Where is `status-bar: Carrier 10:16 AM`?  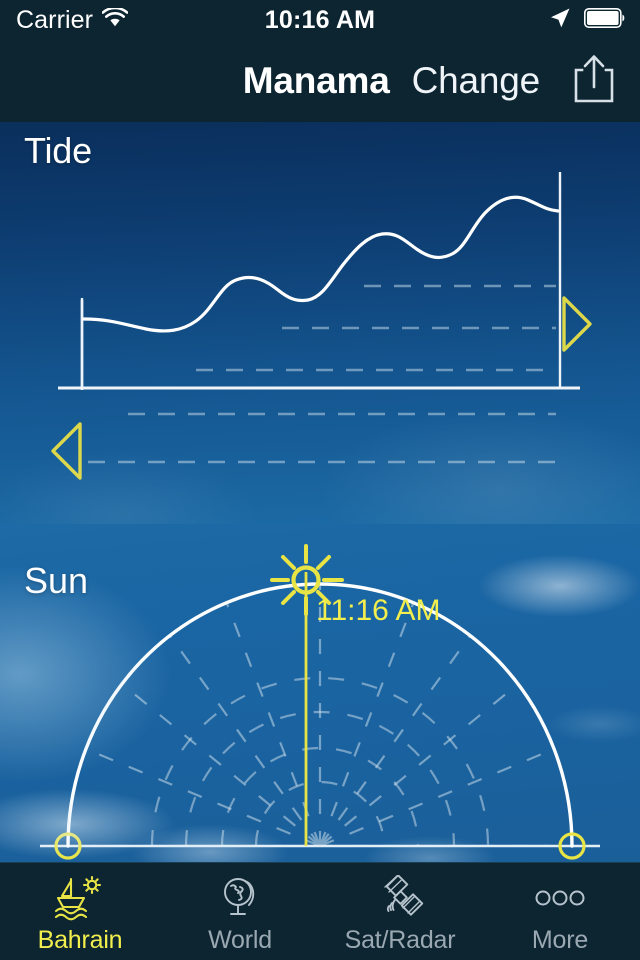
status-bar: Carrier 10:16 AM is located at coordinates (320, 20).